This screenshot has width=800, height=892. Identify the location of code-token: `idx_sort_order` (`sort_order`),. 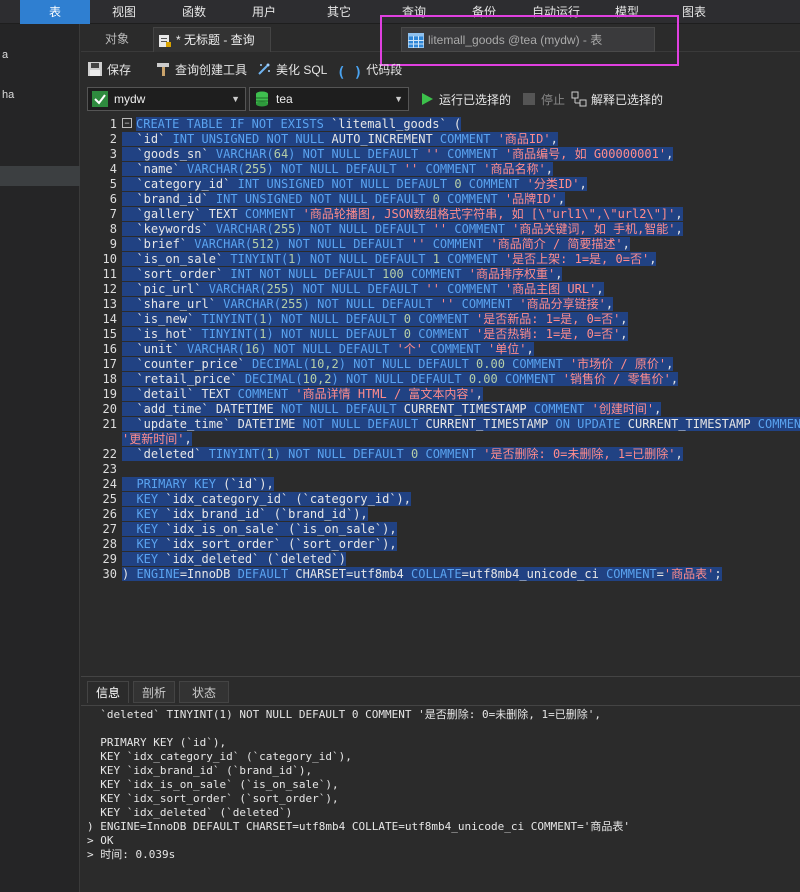
(281, 544).